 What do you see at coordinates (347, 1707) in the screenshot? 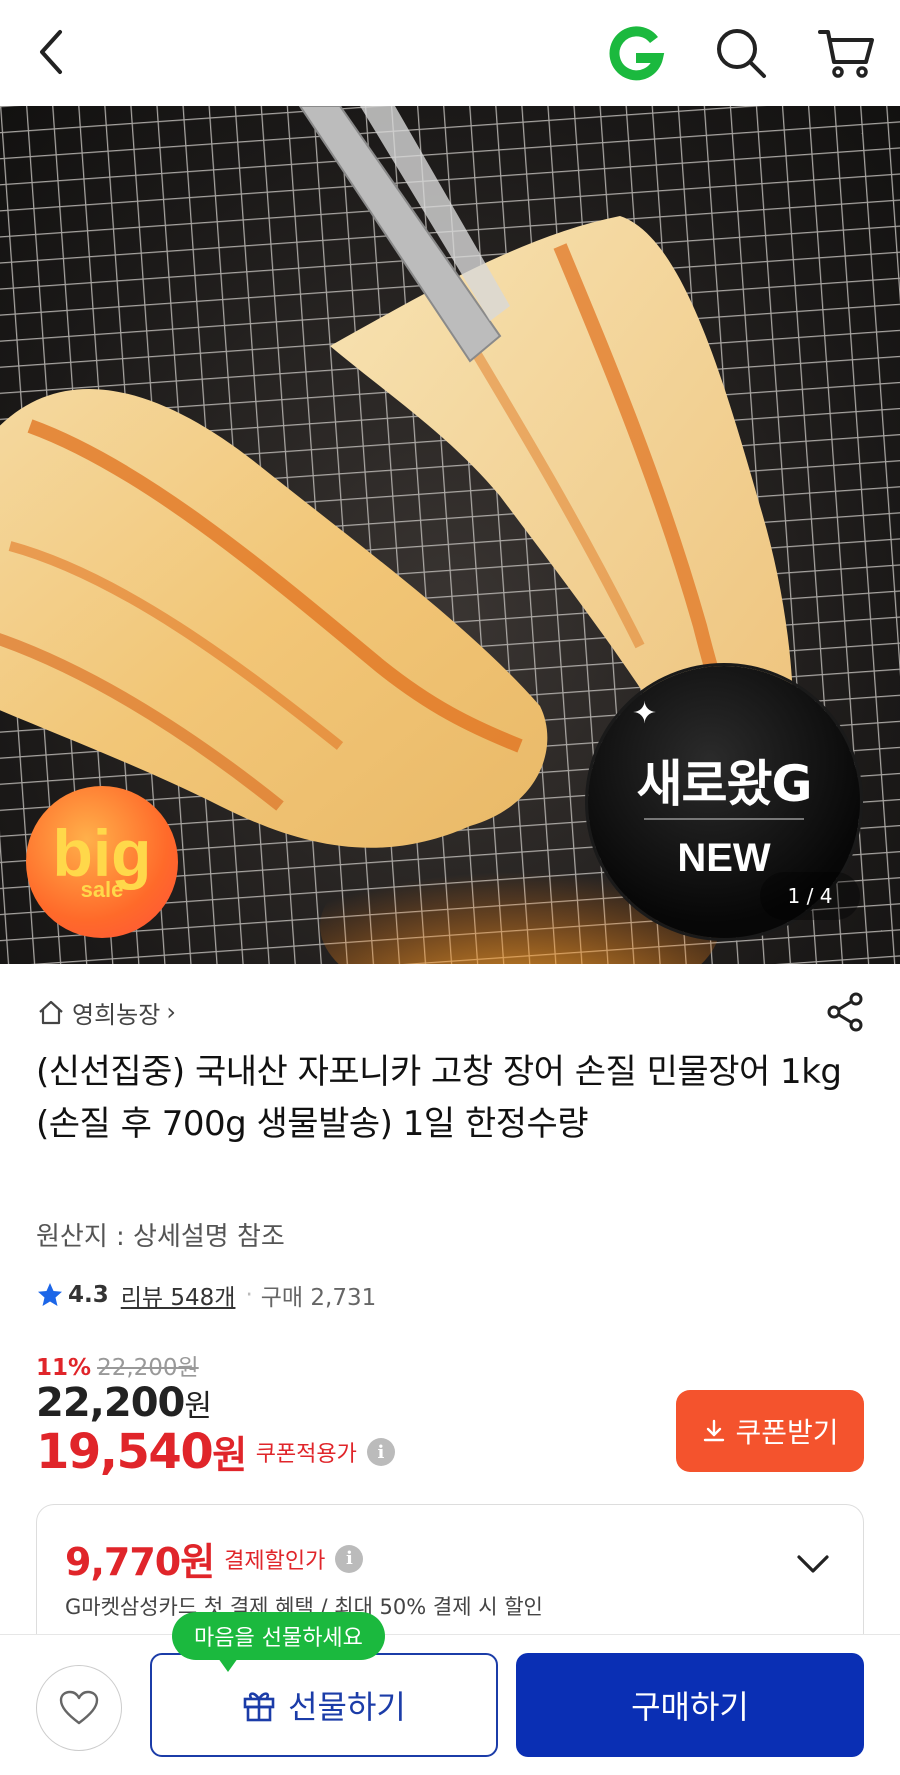
I see `gift-label: 선물하기` at bounding box center [347, 1707].